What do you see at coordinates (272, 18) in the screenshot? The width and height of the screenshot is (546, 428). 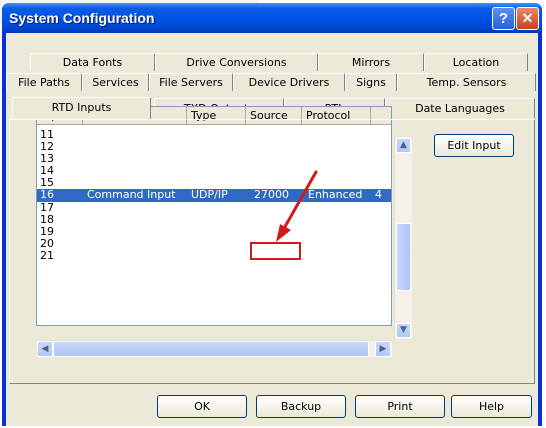 I see `title-bar: System Configuration ? ✕` at bounding box center [272, 18].